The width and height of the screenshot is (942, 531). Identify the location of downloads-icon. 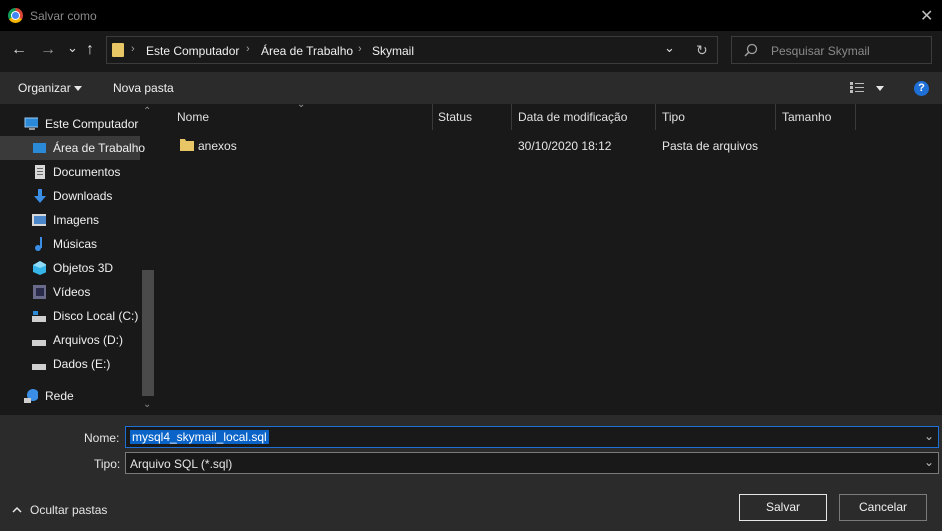
(40, 196).